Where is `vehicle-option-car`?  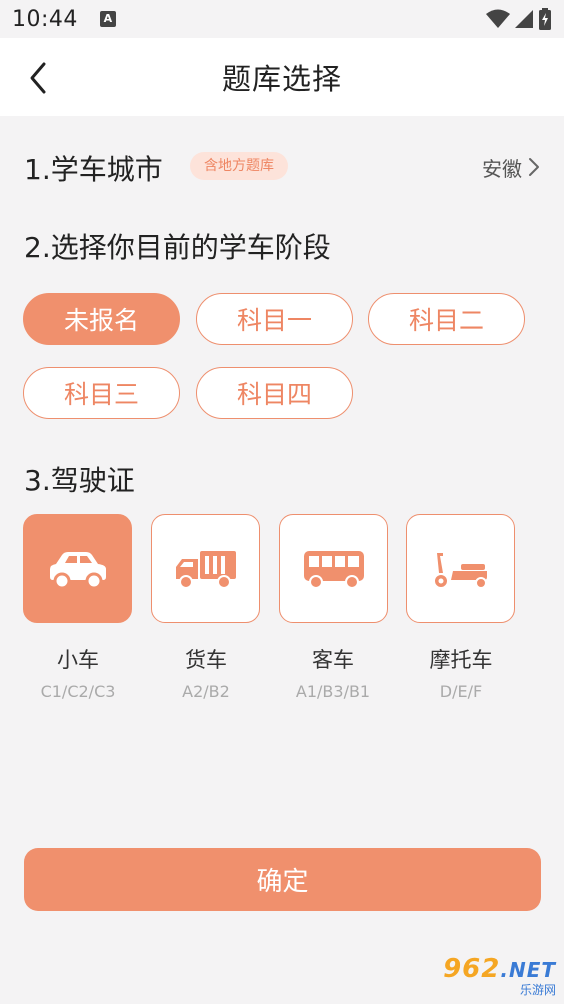 vehicle-option-car is located at coordinates (77, 568).